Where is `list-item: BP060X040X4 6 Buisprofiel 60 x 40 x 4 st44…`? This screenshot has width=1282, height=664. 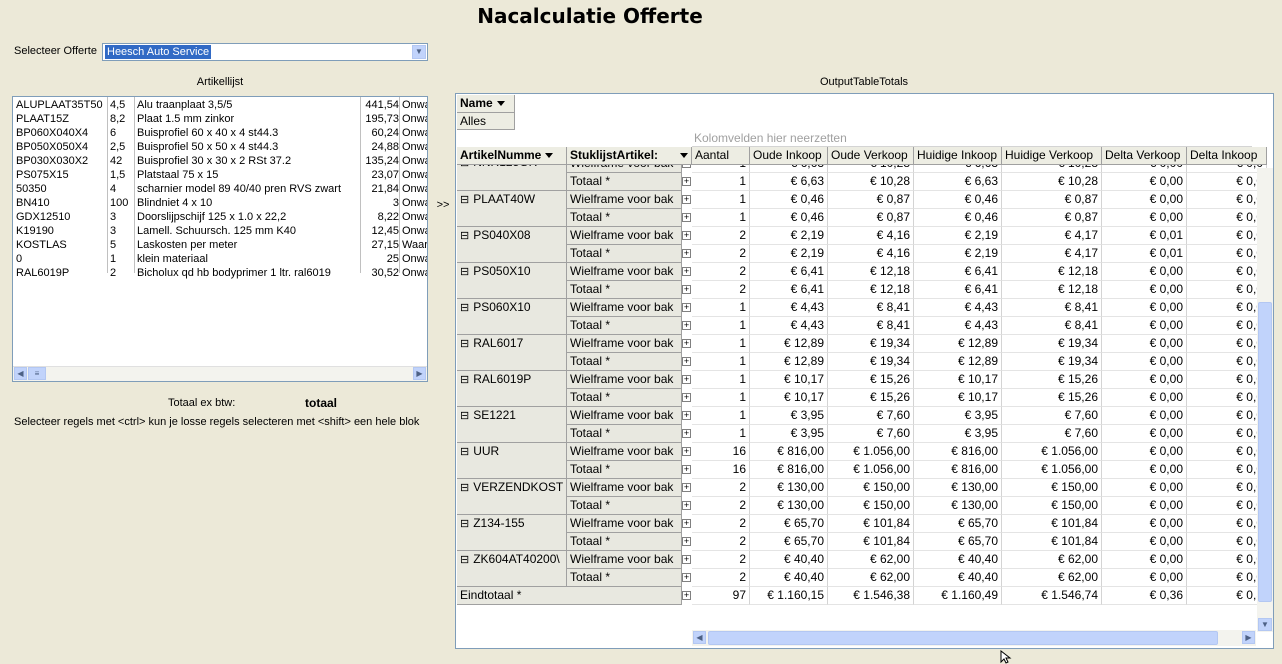 list-item: BP060X040X4 6 Buisprofiel 60 x 40 x 4 st44… is located at coordinates (220, 133).